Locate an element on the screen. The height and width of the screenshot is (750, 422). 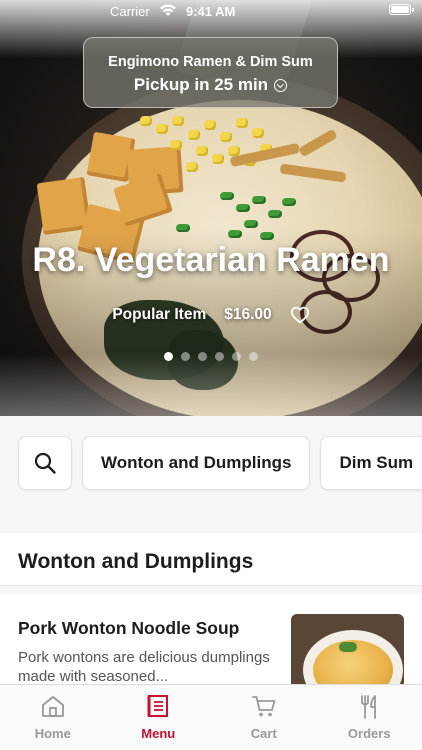
menu-icon is located at coordinates (158, 706).